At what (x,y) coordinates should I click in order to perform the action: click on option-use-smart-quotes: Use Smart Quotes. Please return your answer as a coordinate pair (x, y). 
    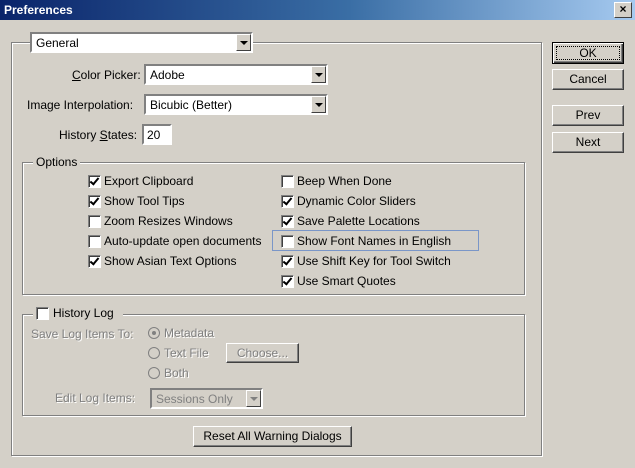
    Looking at the image, I should click on (381, 282).